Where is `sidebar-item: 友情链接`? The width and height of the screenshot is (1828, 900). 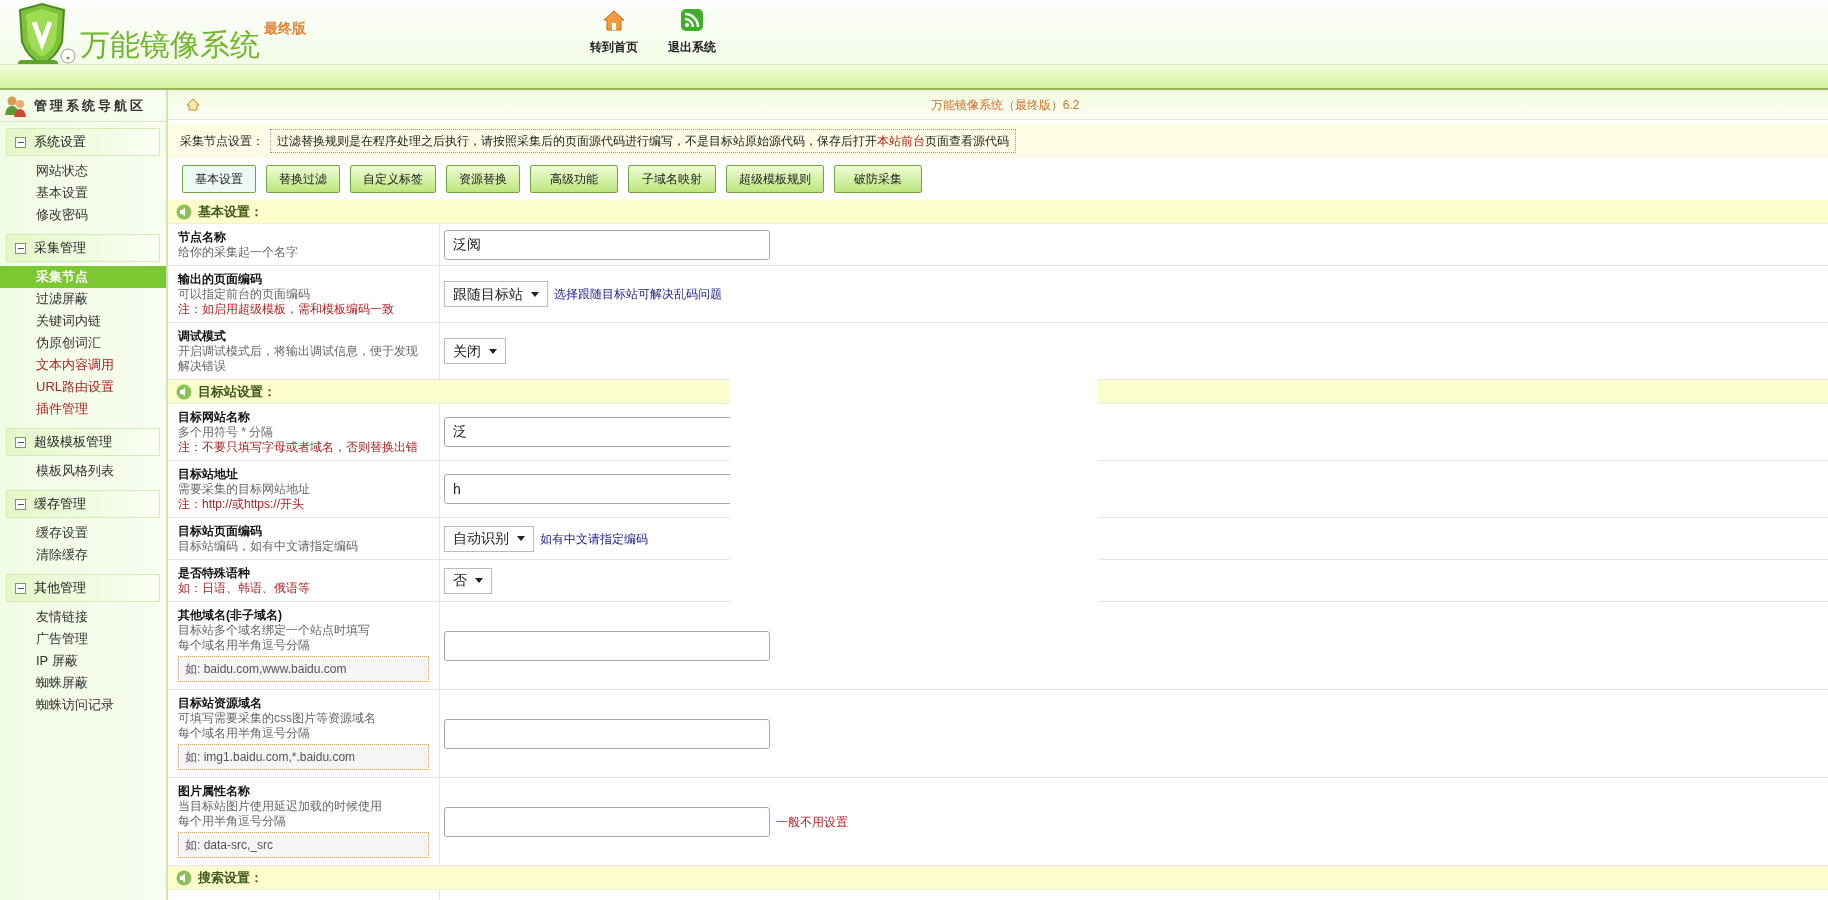
sidebar-item: 友情链接 is located at coordinates (83, 617).